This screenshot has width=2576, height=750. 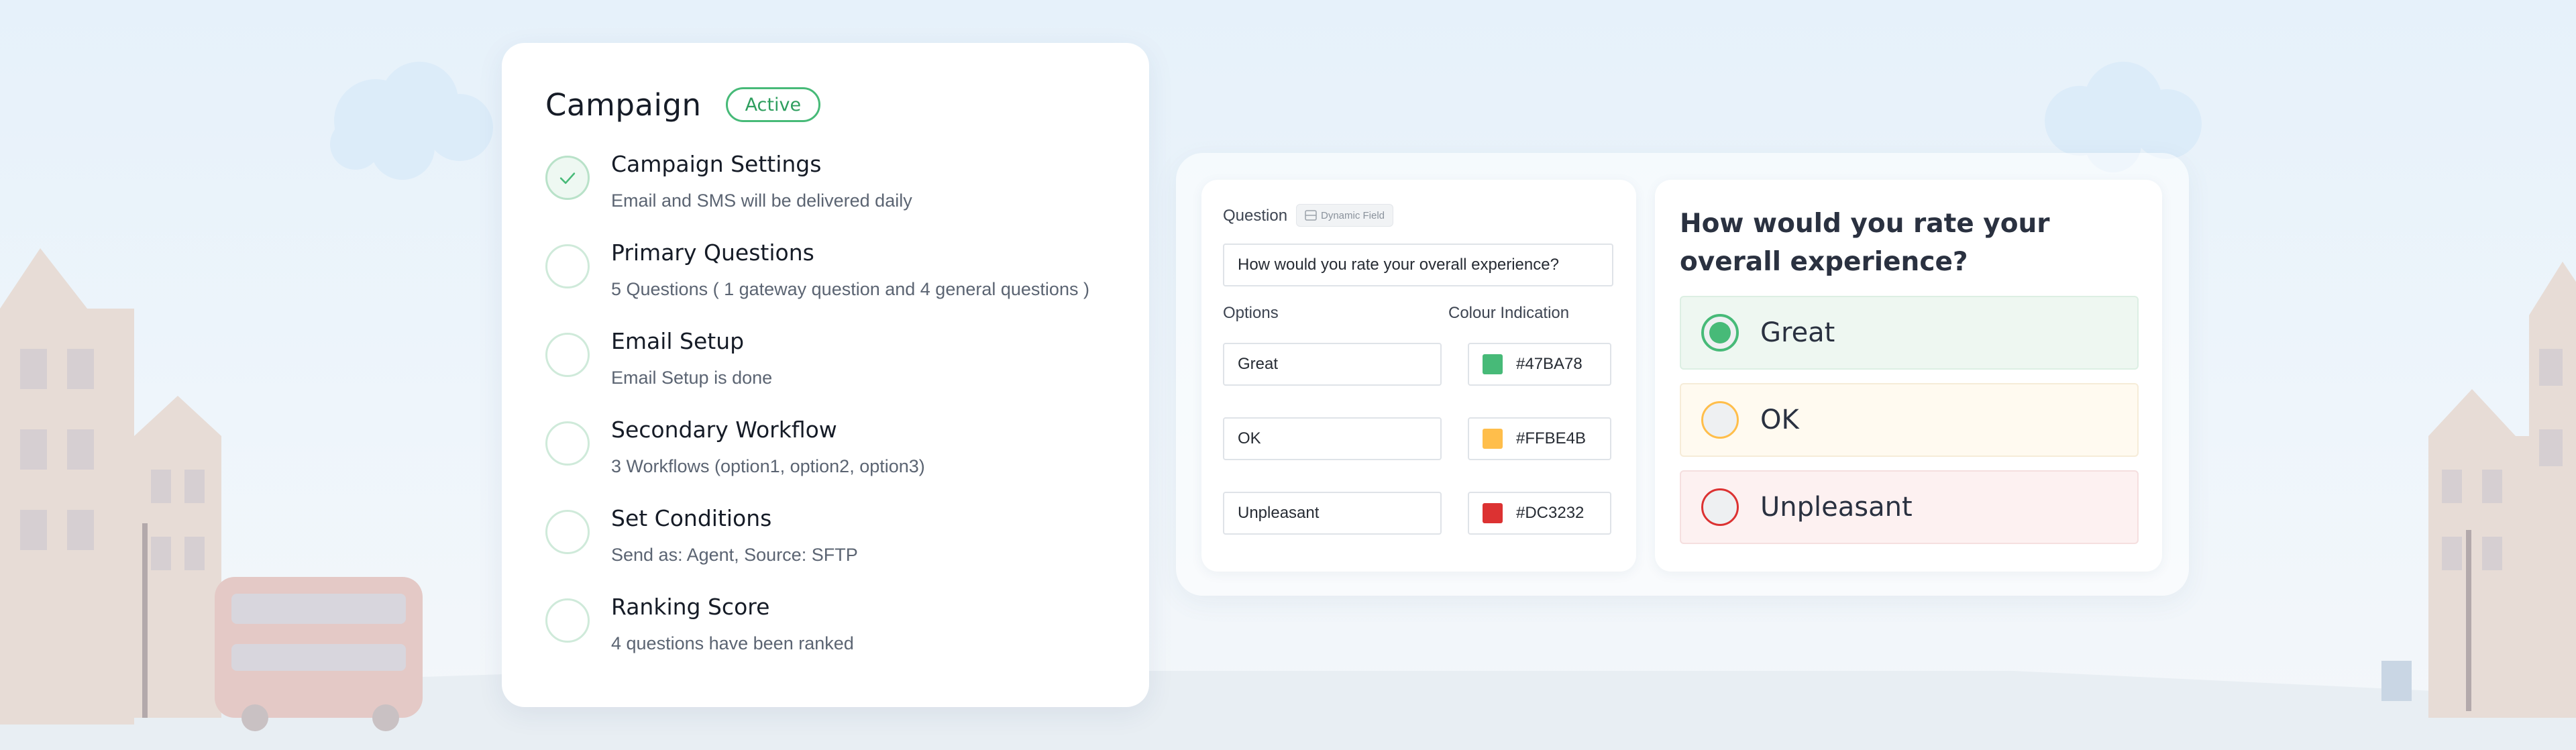 I want to click on step-title: Campaign Settings, so click(x=716, y=164).